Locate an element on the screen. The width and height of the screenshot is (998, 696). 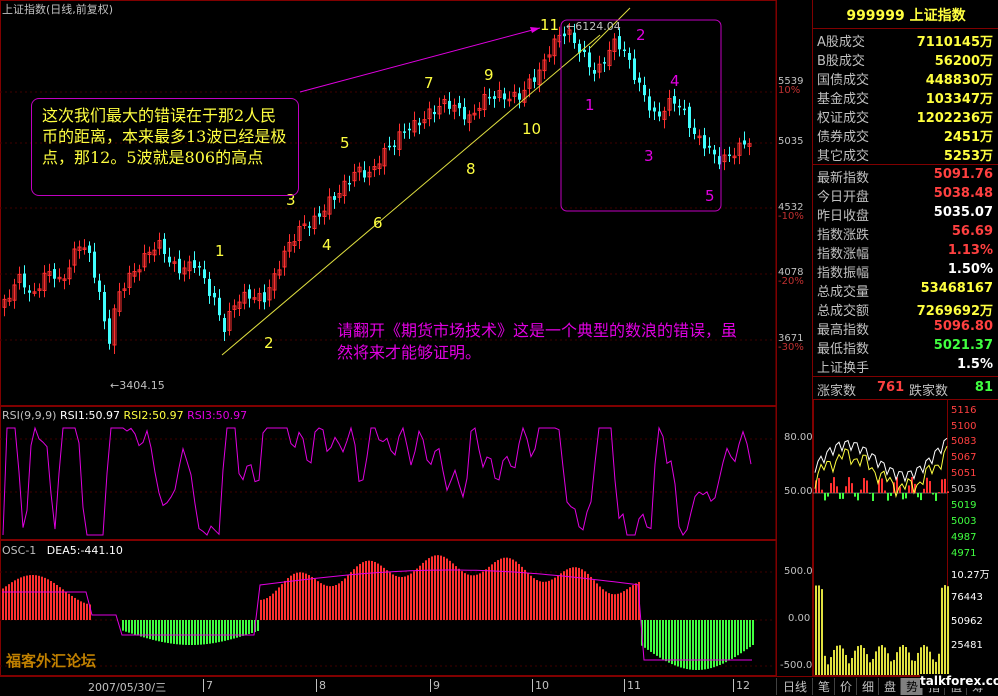
osc-axis-500: 500.0 is located at coordinates (798, 571).